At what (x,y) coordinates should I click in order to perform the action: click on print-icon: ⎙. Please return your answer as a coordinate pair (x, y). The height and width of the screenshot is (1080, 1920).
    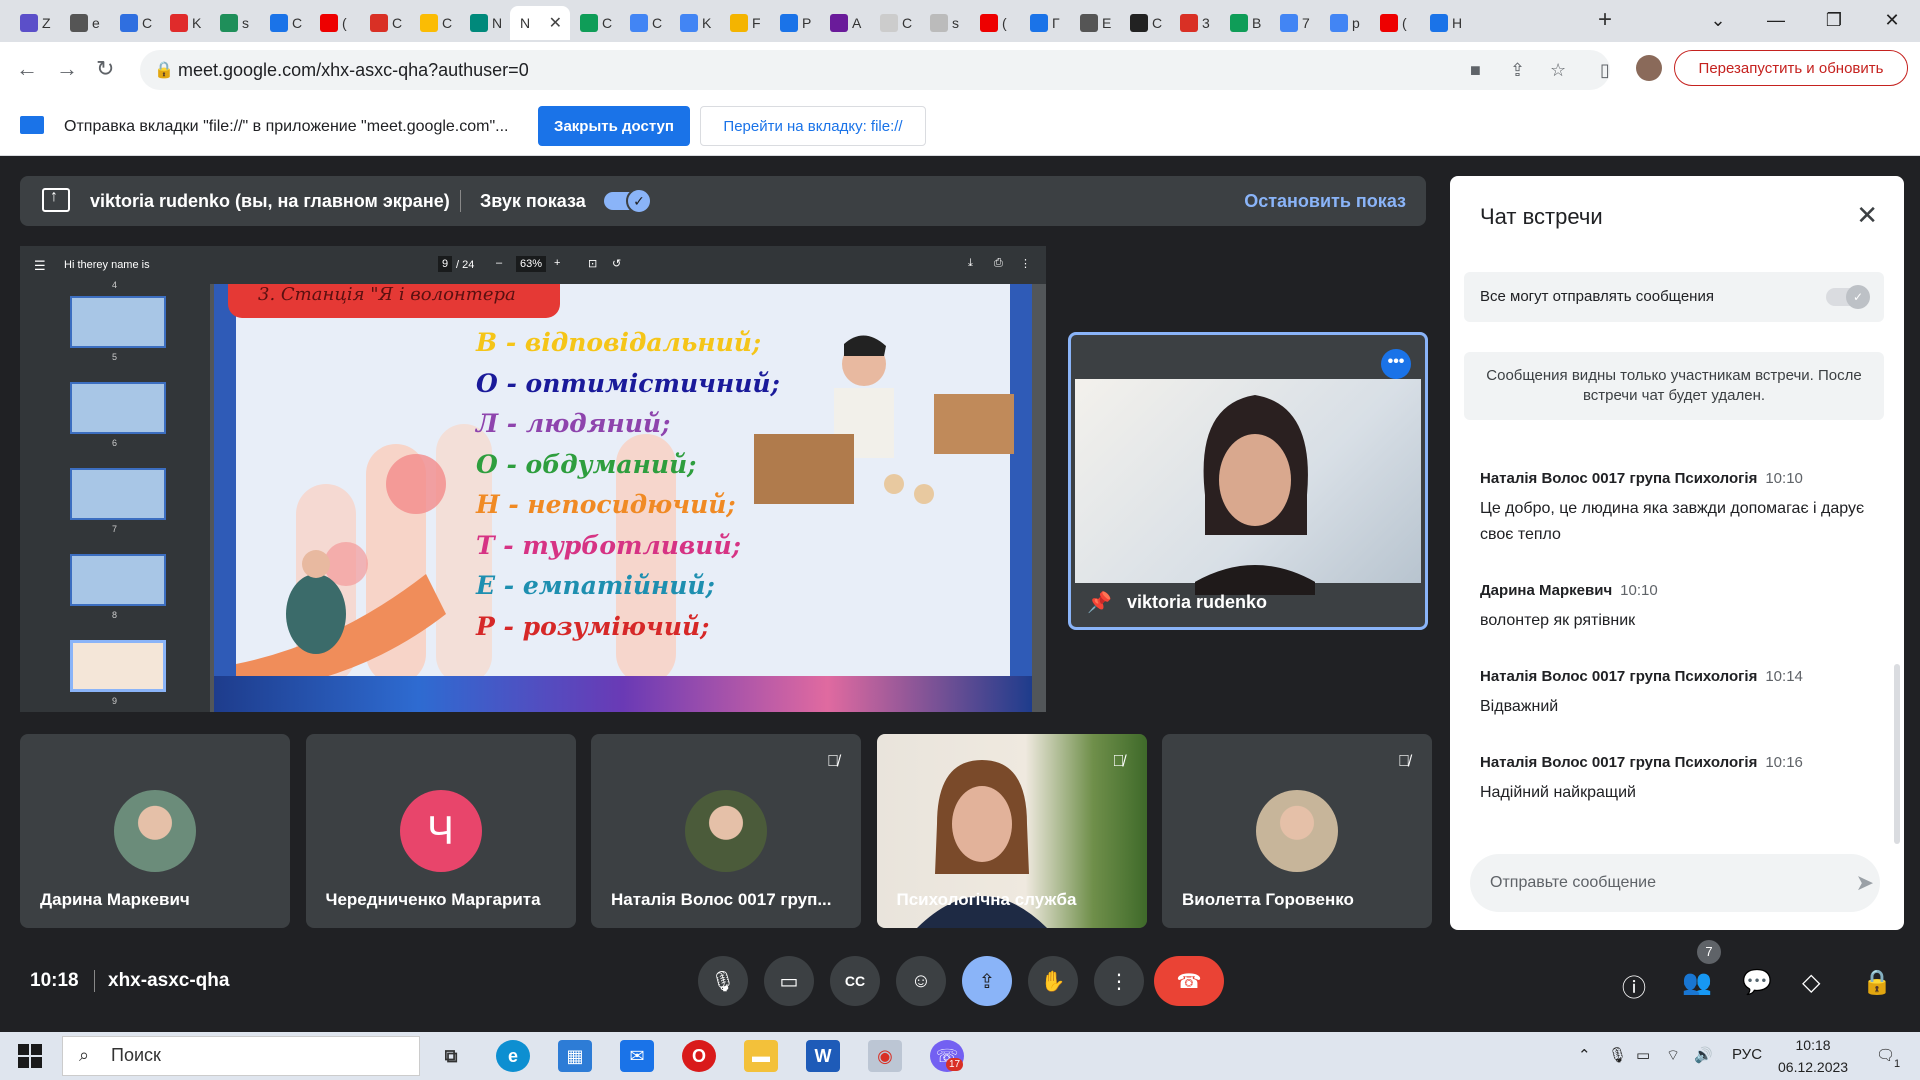
    Looking at the image, I should click on (998, 263).